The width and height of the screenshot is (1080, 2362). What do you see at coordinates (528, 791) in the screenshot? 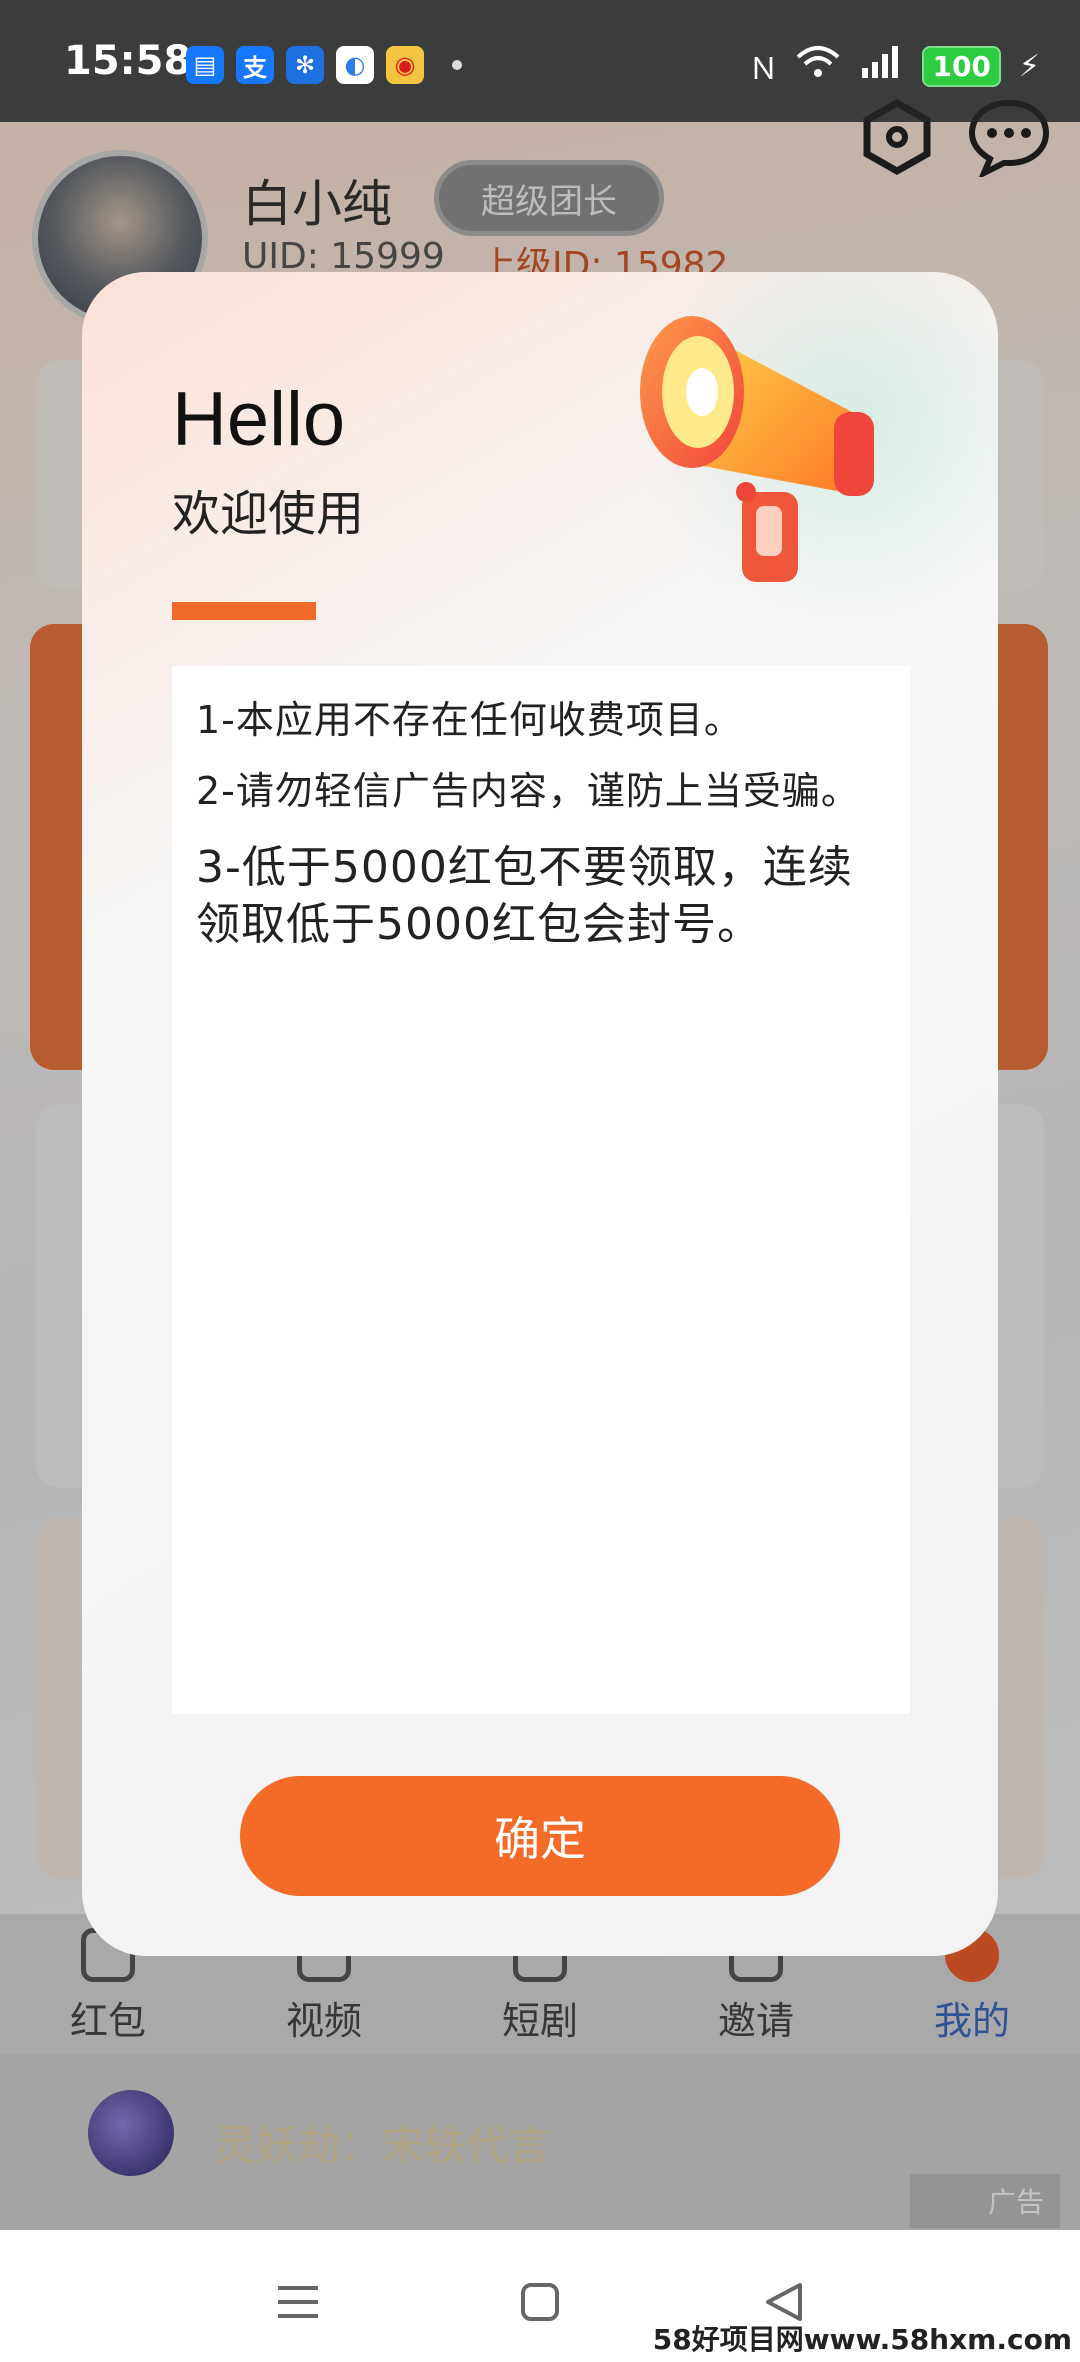
I see `notice-line: 2-请勿轻信广告内容，谨防上当受骗。` at bounding box center [528, 791].